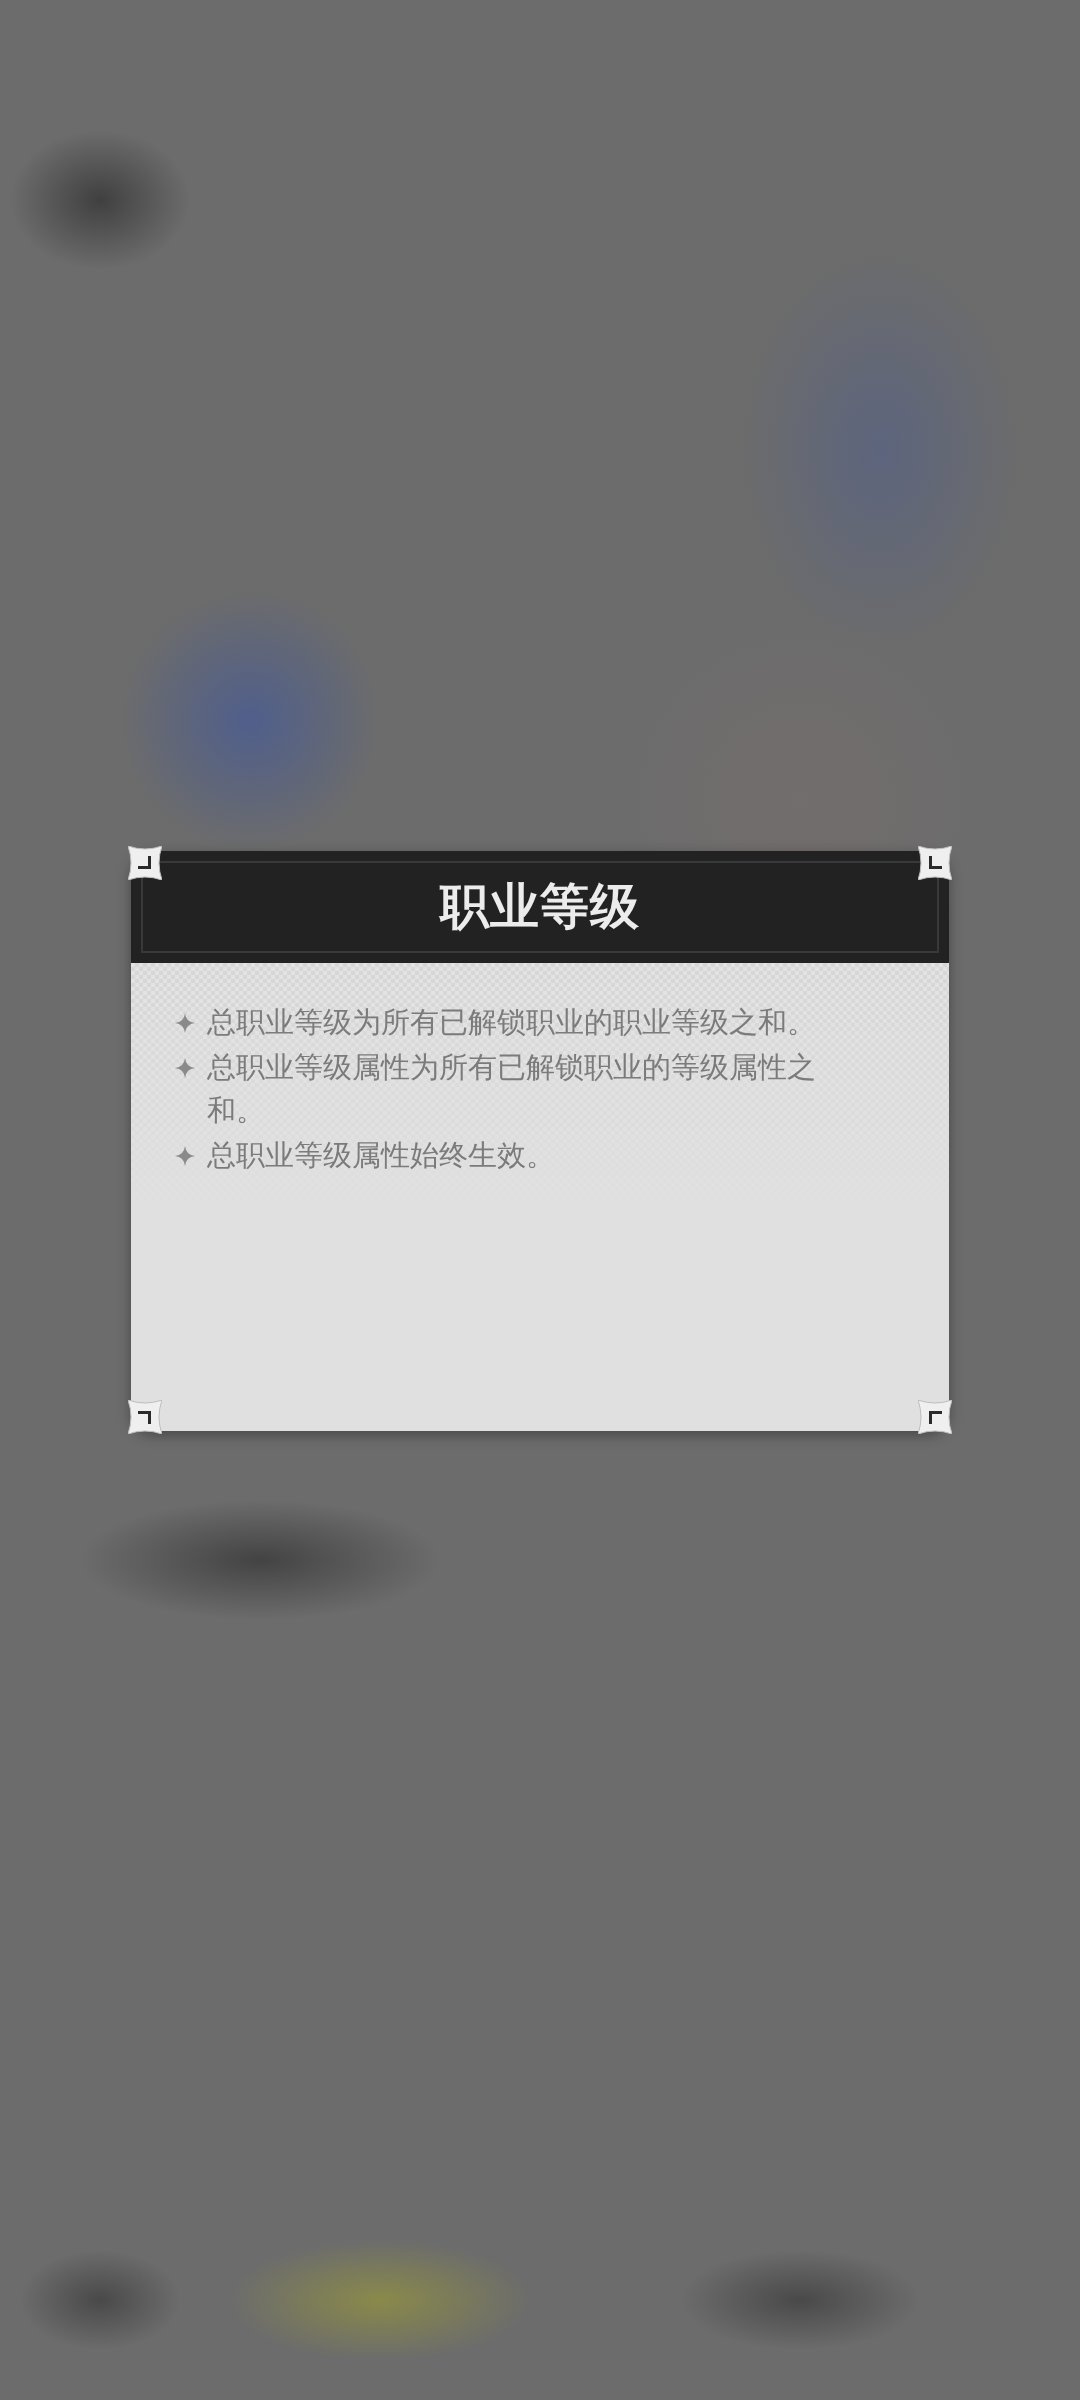  I want to click on tip-text: 总职业等级属性始终生效。, so click(381, 1155).